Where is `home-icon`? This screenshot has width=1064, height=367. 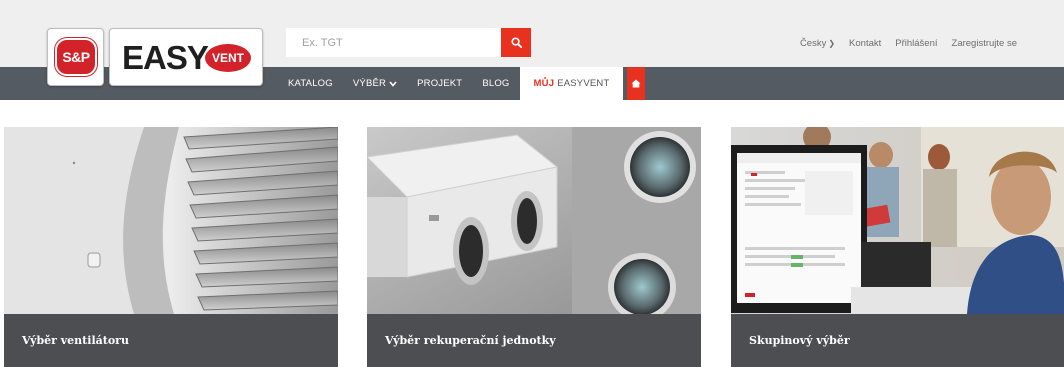 home-icon is located at coordinates (636, 83).